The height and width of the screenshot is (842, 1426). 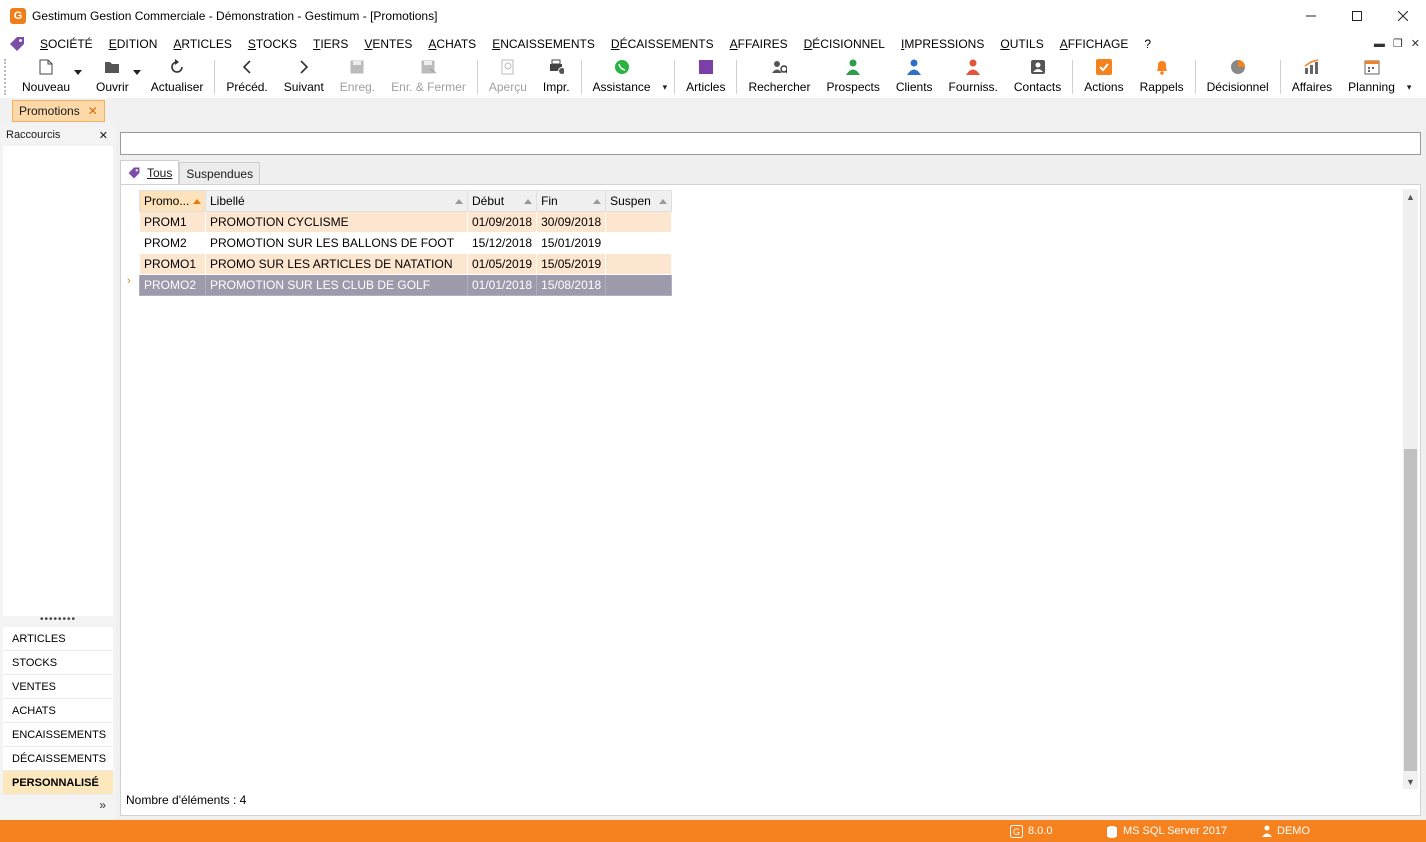 I want to click on rechercher-button: Rechercher, so click(x=779, y=76).